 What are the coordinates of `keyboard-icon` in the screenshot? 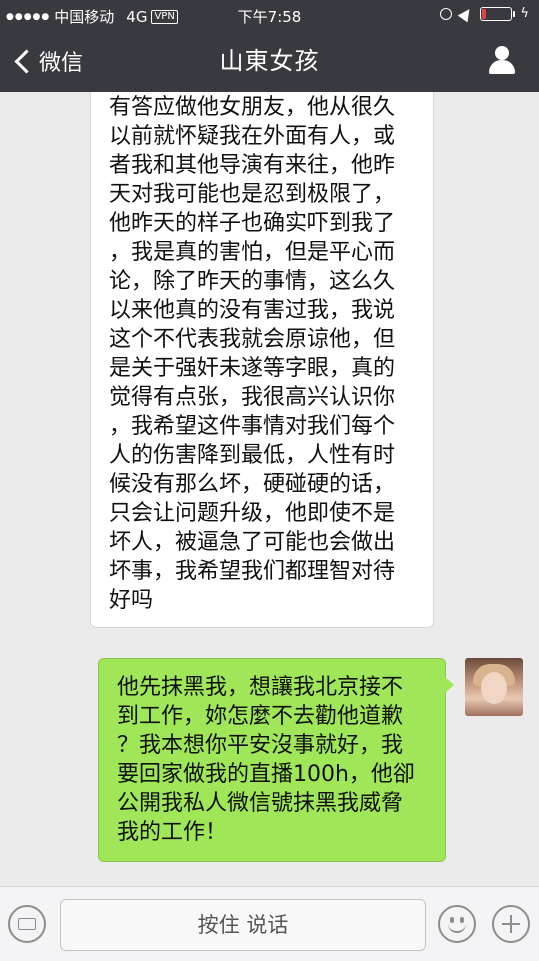 It's located at (27, 924).